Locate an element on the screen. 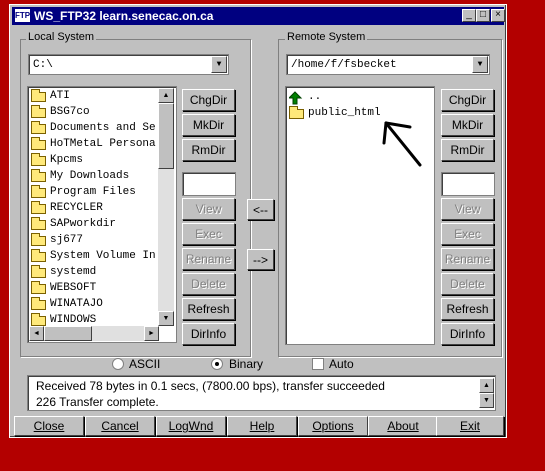 The height and width of the screenshot is (471, 545). remote-delete-button: Delete is located at coordinates (467, 284).